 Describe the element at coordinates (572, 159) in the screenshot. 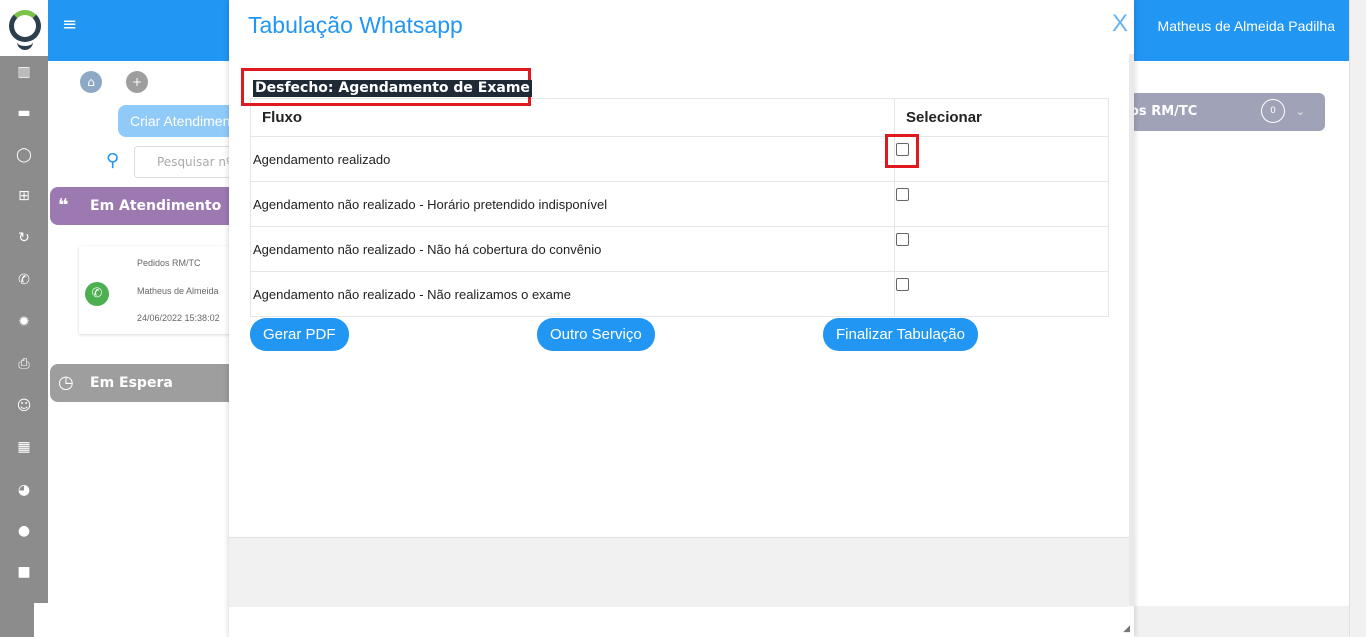

I see `fluxo-label: Agendamento realizado` at that location.